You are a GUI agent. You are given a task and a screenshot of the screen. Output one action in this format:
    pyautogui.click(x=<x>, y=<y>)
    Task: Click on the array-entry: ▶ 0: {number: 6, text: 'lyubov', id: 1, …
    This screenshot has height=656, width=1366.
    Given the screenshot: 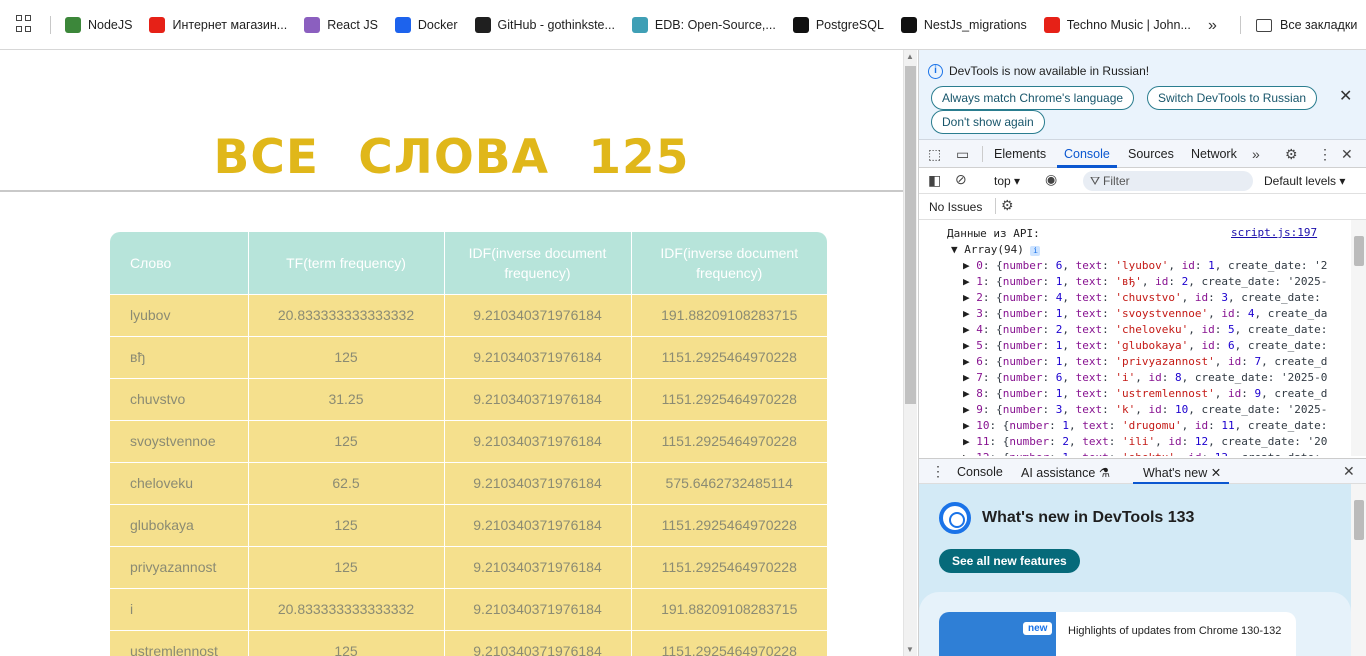 What is the action you would take?
    pyautogui.click(x=1145, y=266)
    